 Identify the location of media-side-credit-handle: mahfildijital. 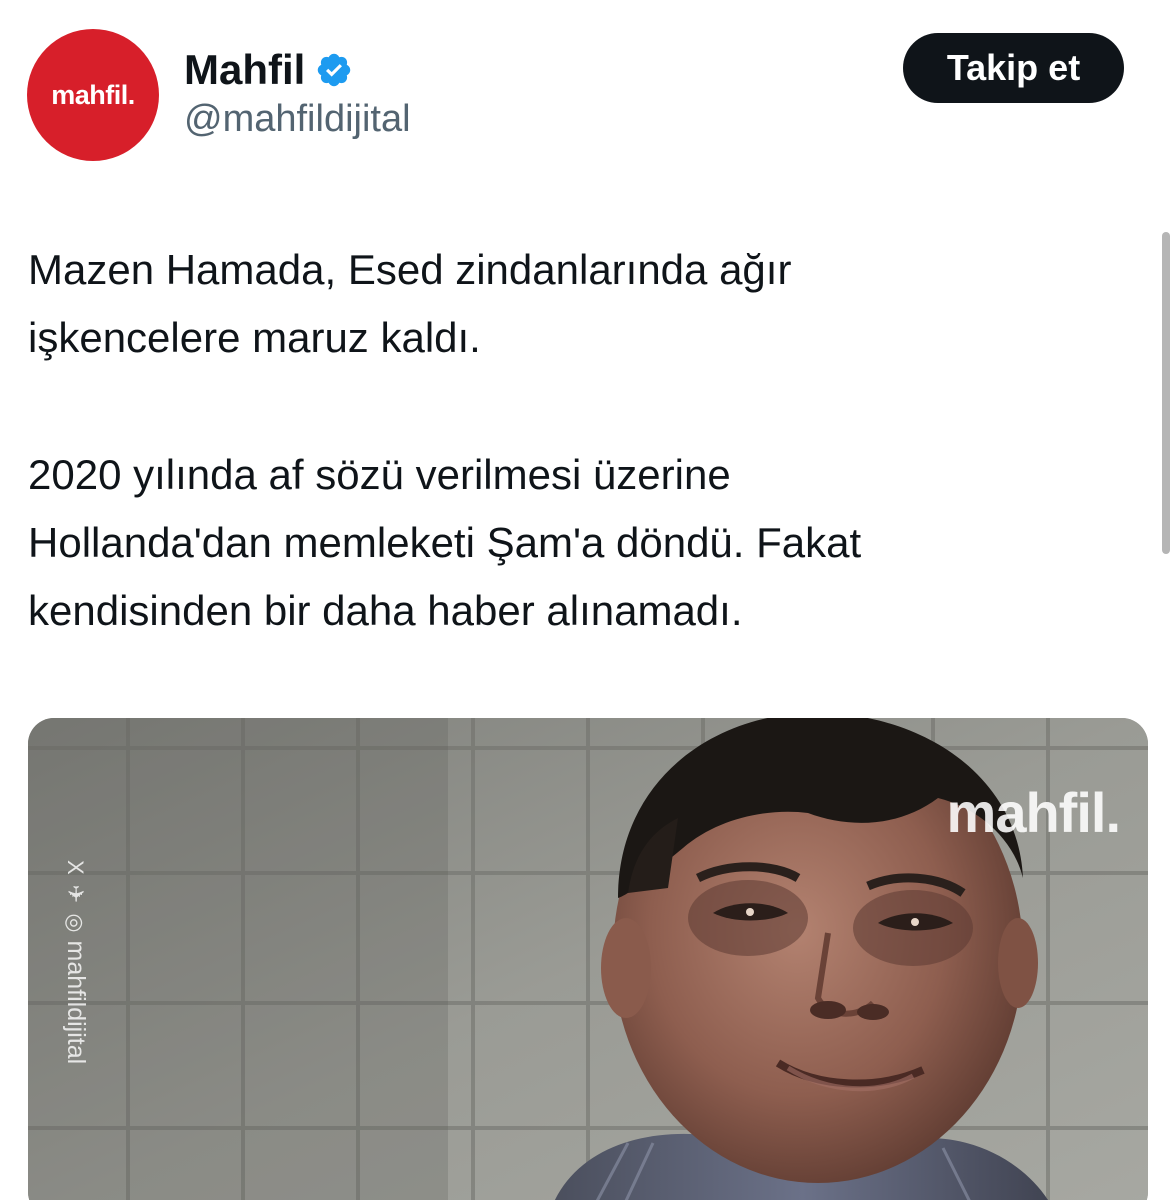
(76, 1002).